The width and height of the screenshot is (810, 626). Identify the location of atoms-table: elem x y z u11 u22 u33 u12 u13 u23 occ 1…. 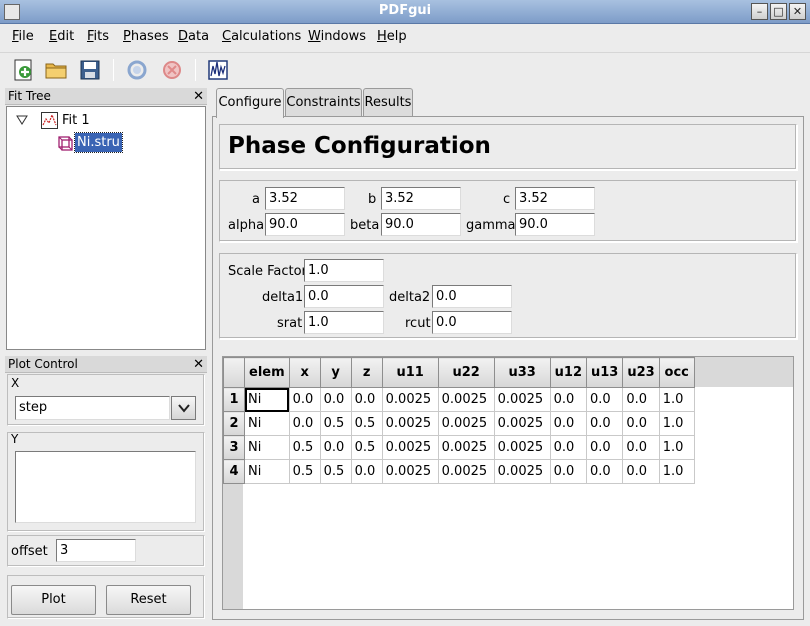
(459, 420).